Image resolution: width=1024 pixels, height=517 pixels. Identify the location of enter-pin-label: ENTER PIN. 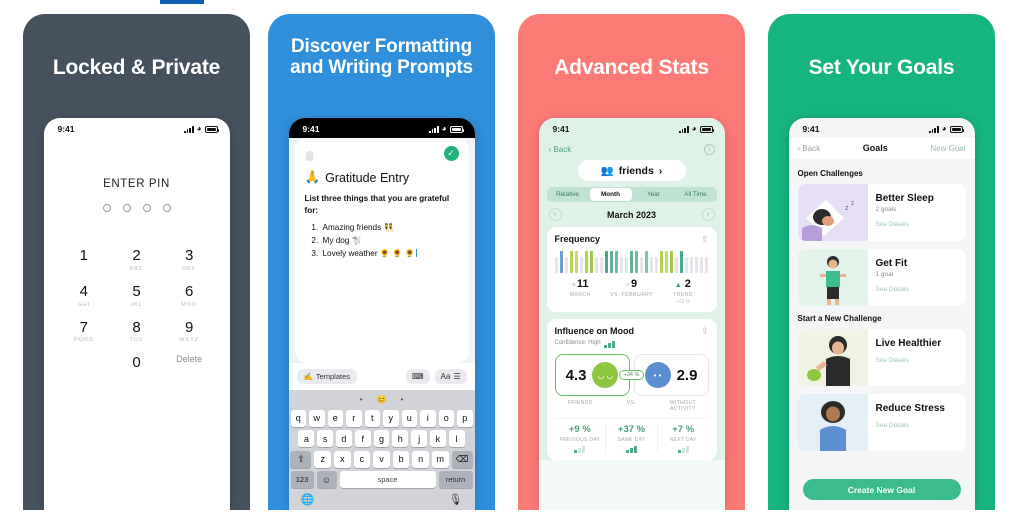
(136, 184).